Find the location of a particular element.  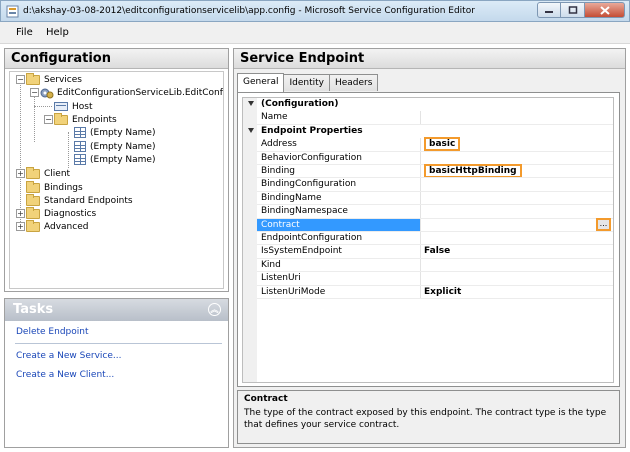

host-icon is located at coordinates (61, 106).